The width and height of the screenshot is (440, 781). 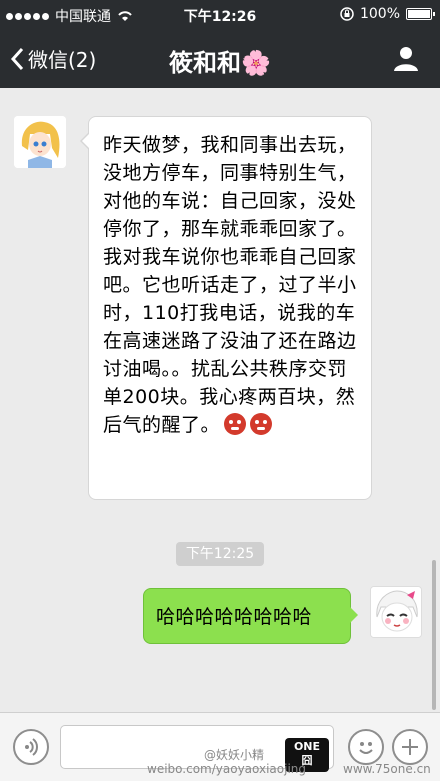 What do you see at coordinates (227, 769) in the screenshot?
I see `weibo-url-watermark: weibo.com/yaoyaoxiaojing` at bounding box center [227, 769].